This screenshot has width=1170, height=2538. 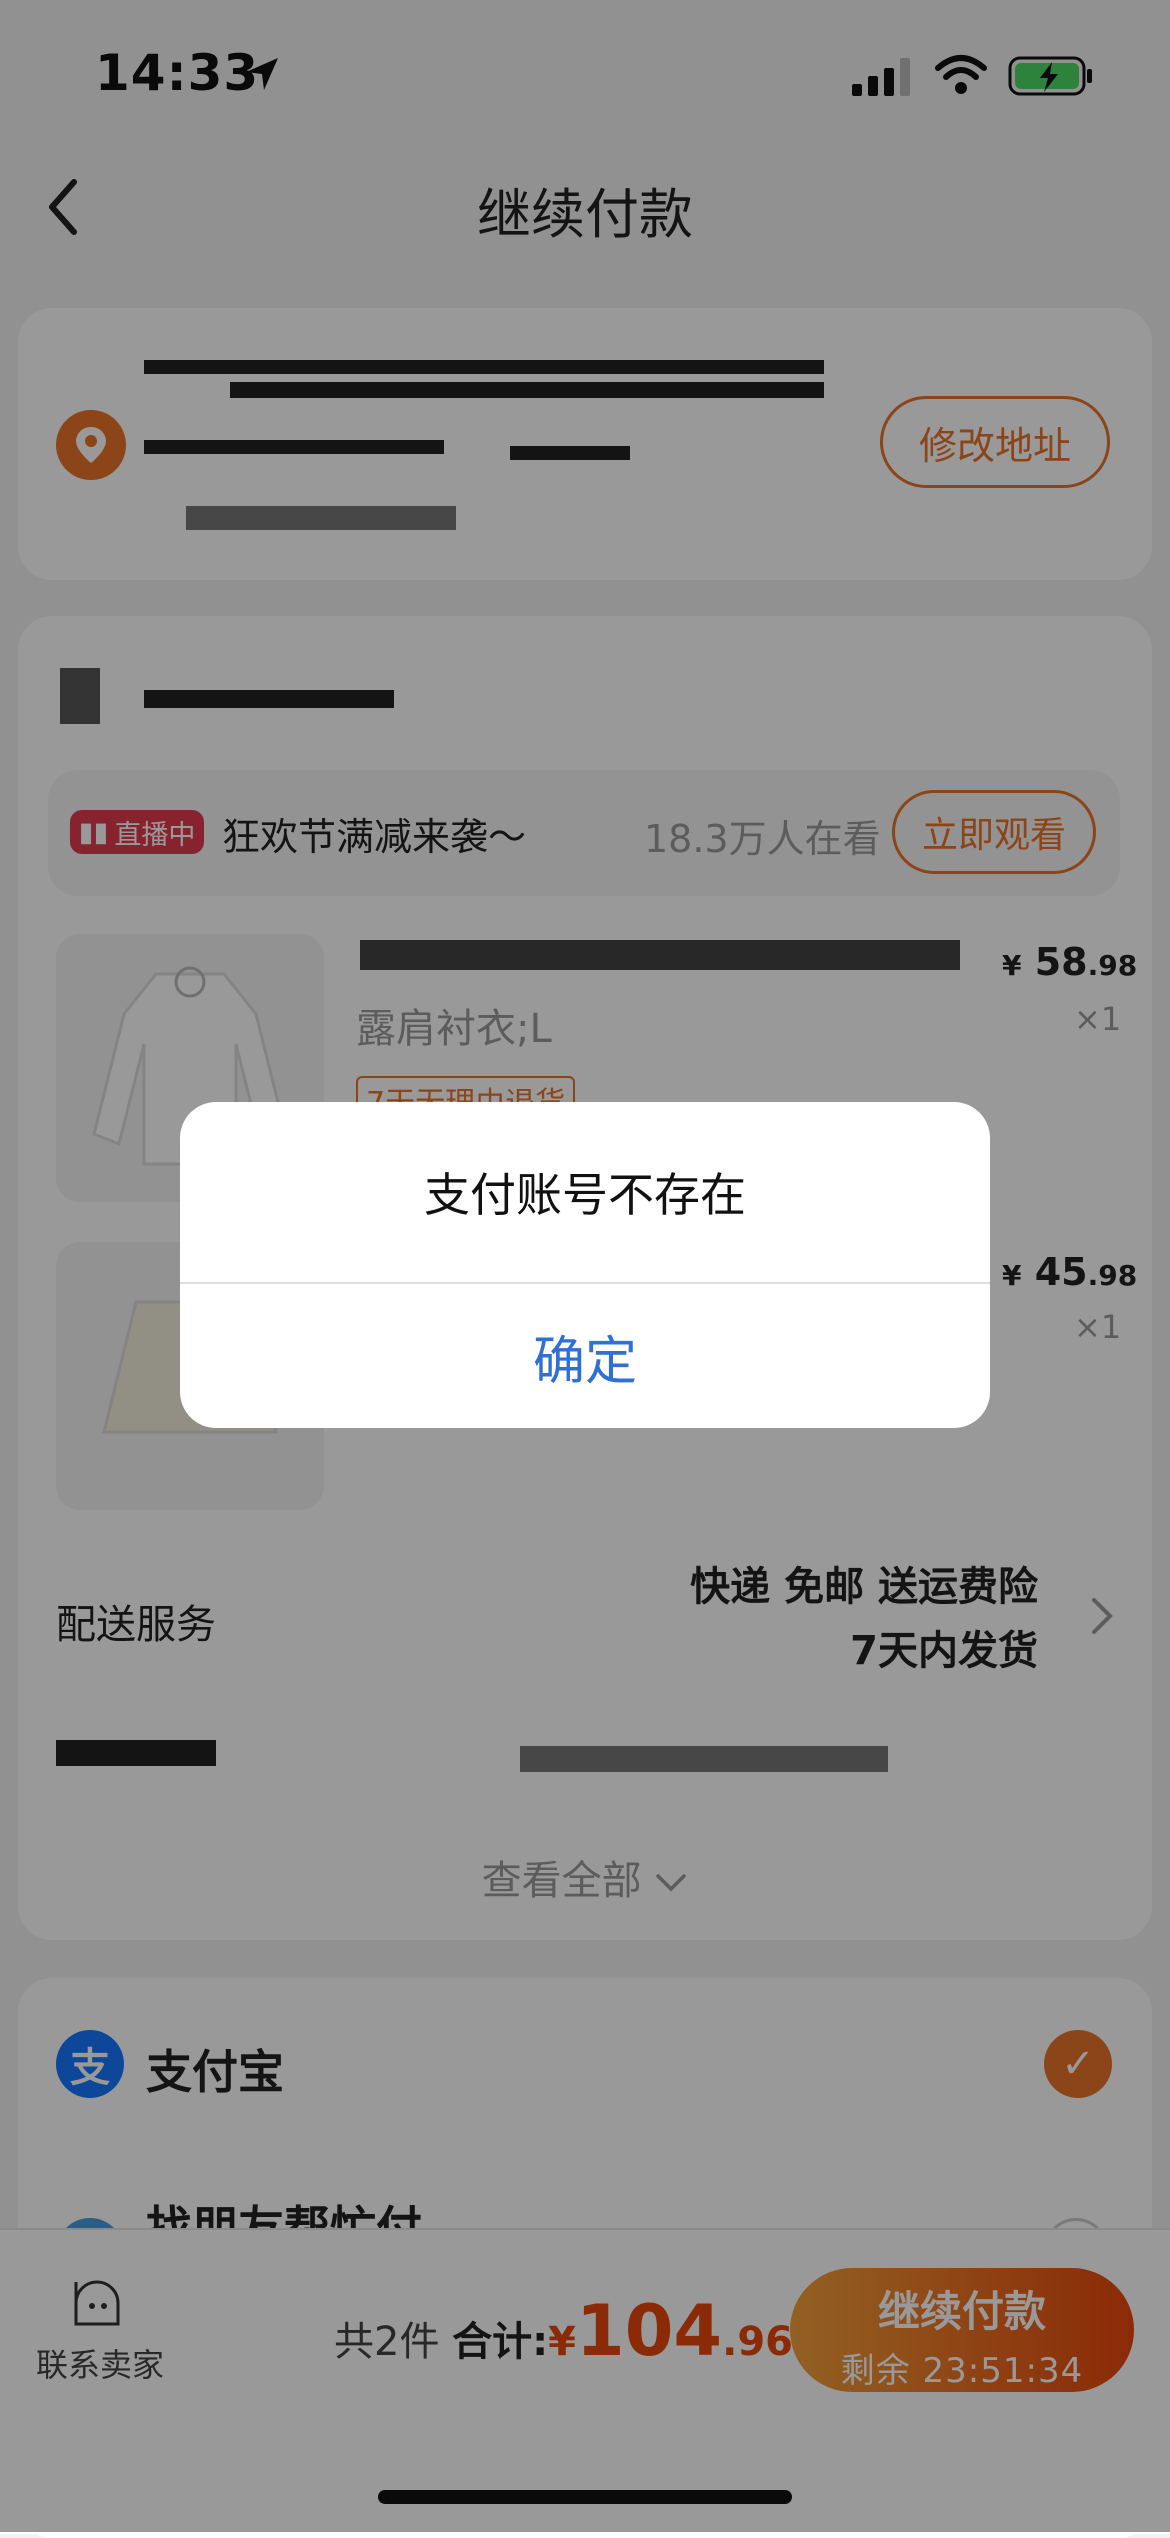 What do you see at coordinates (585, 1265) in the screenshot?
I see `alert-dialog: 支付账号不存在 确定` at bounding box center [585, 1265].